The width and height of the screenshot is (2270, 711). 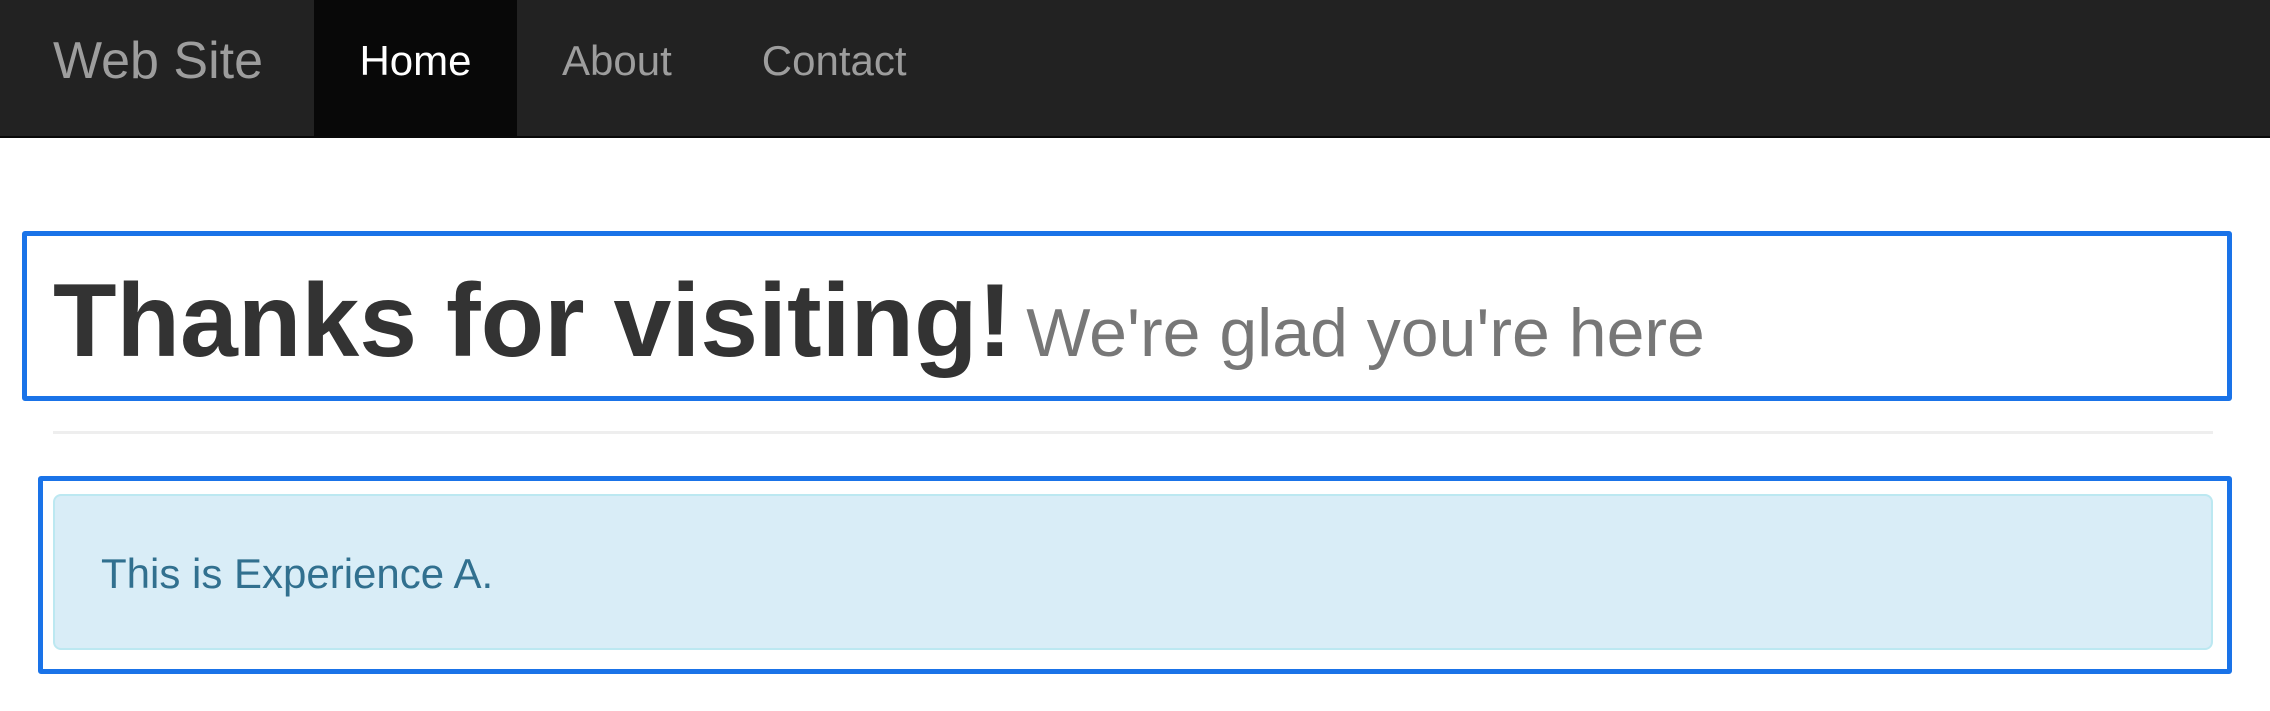 What do you see at coordinates (158, 68) in the screenshot?
I see `brand-link: Web Site` at bounding box center [158, 68].